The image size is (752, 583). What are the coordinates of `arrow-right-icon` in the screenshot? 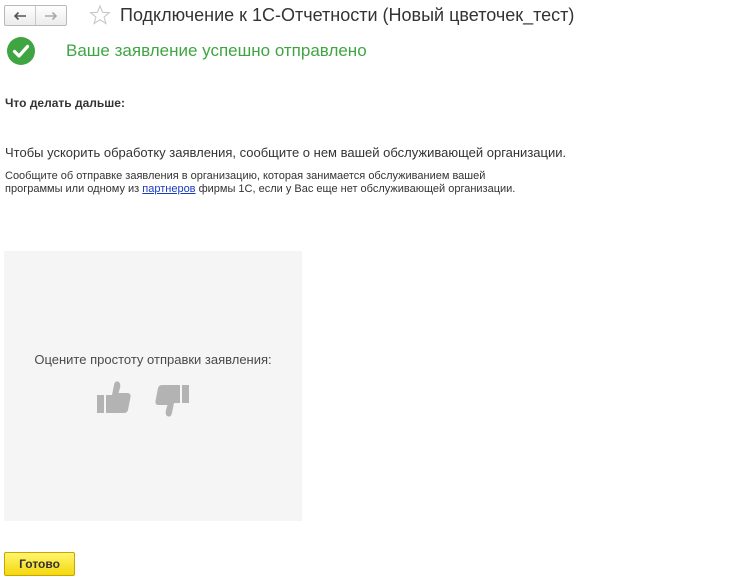 It's located at (51, 15).